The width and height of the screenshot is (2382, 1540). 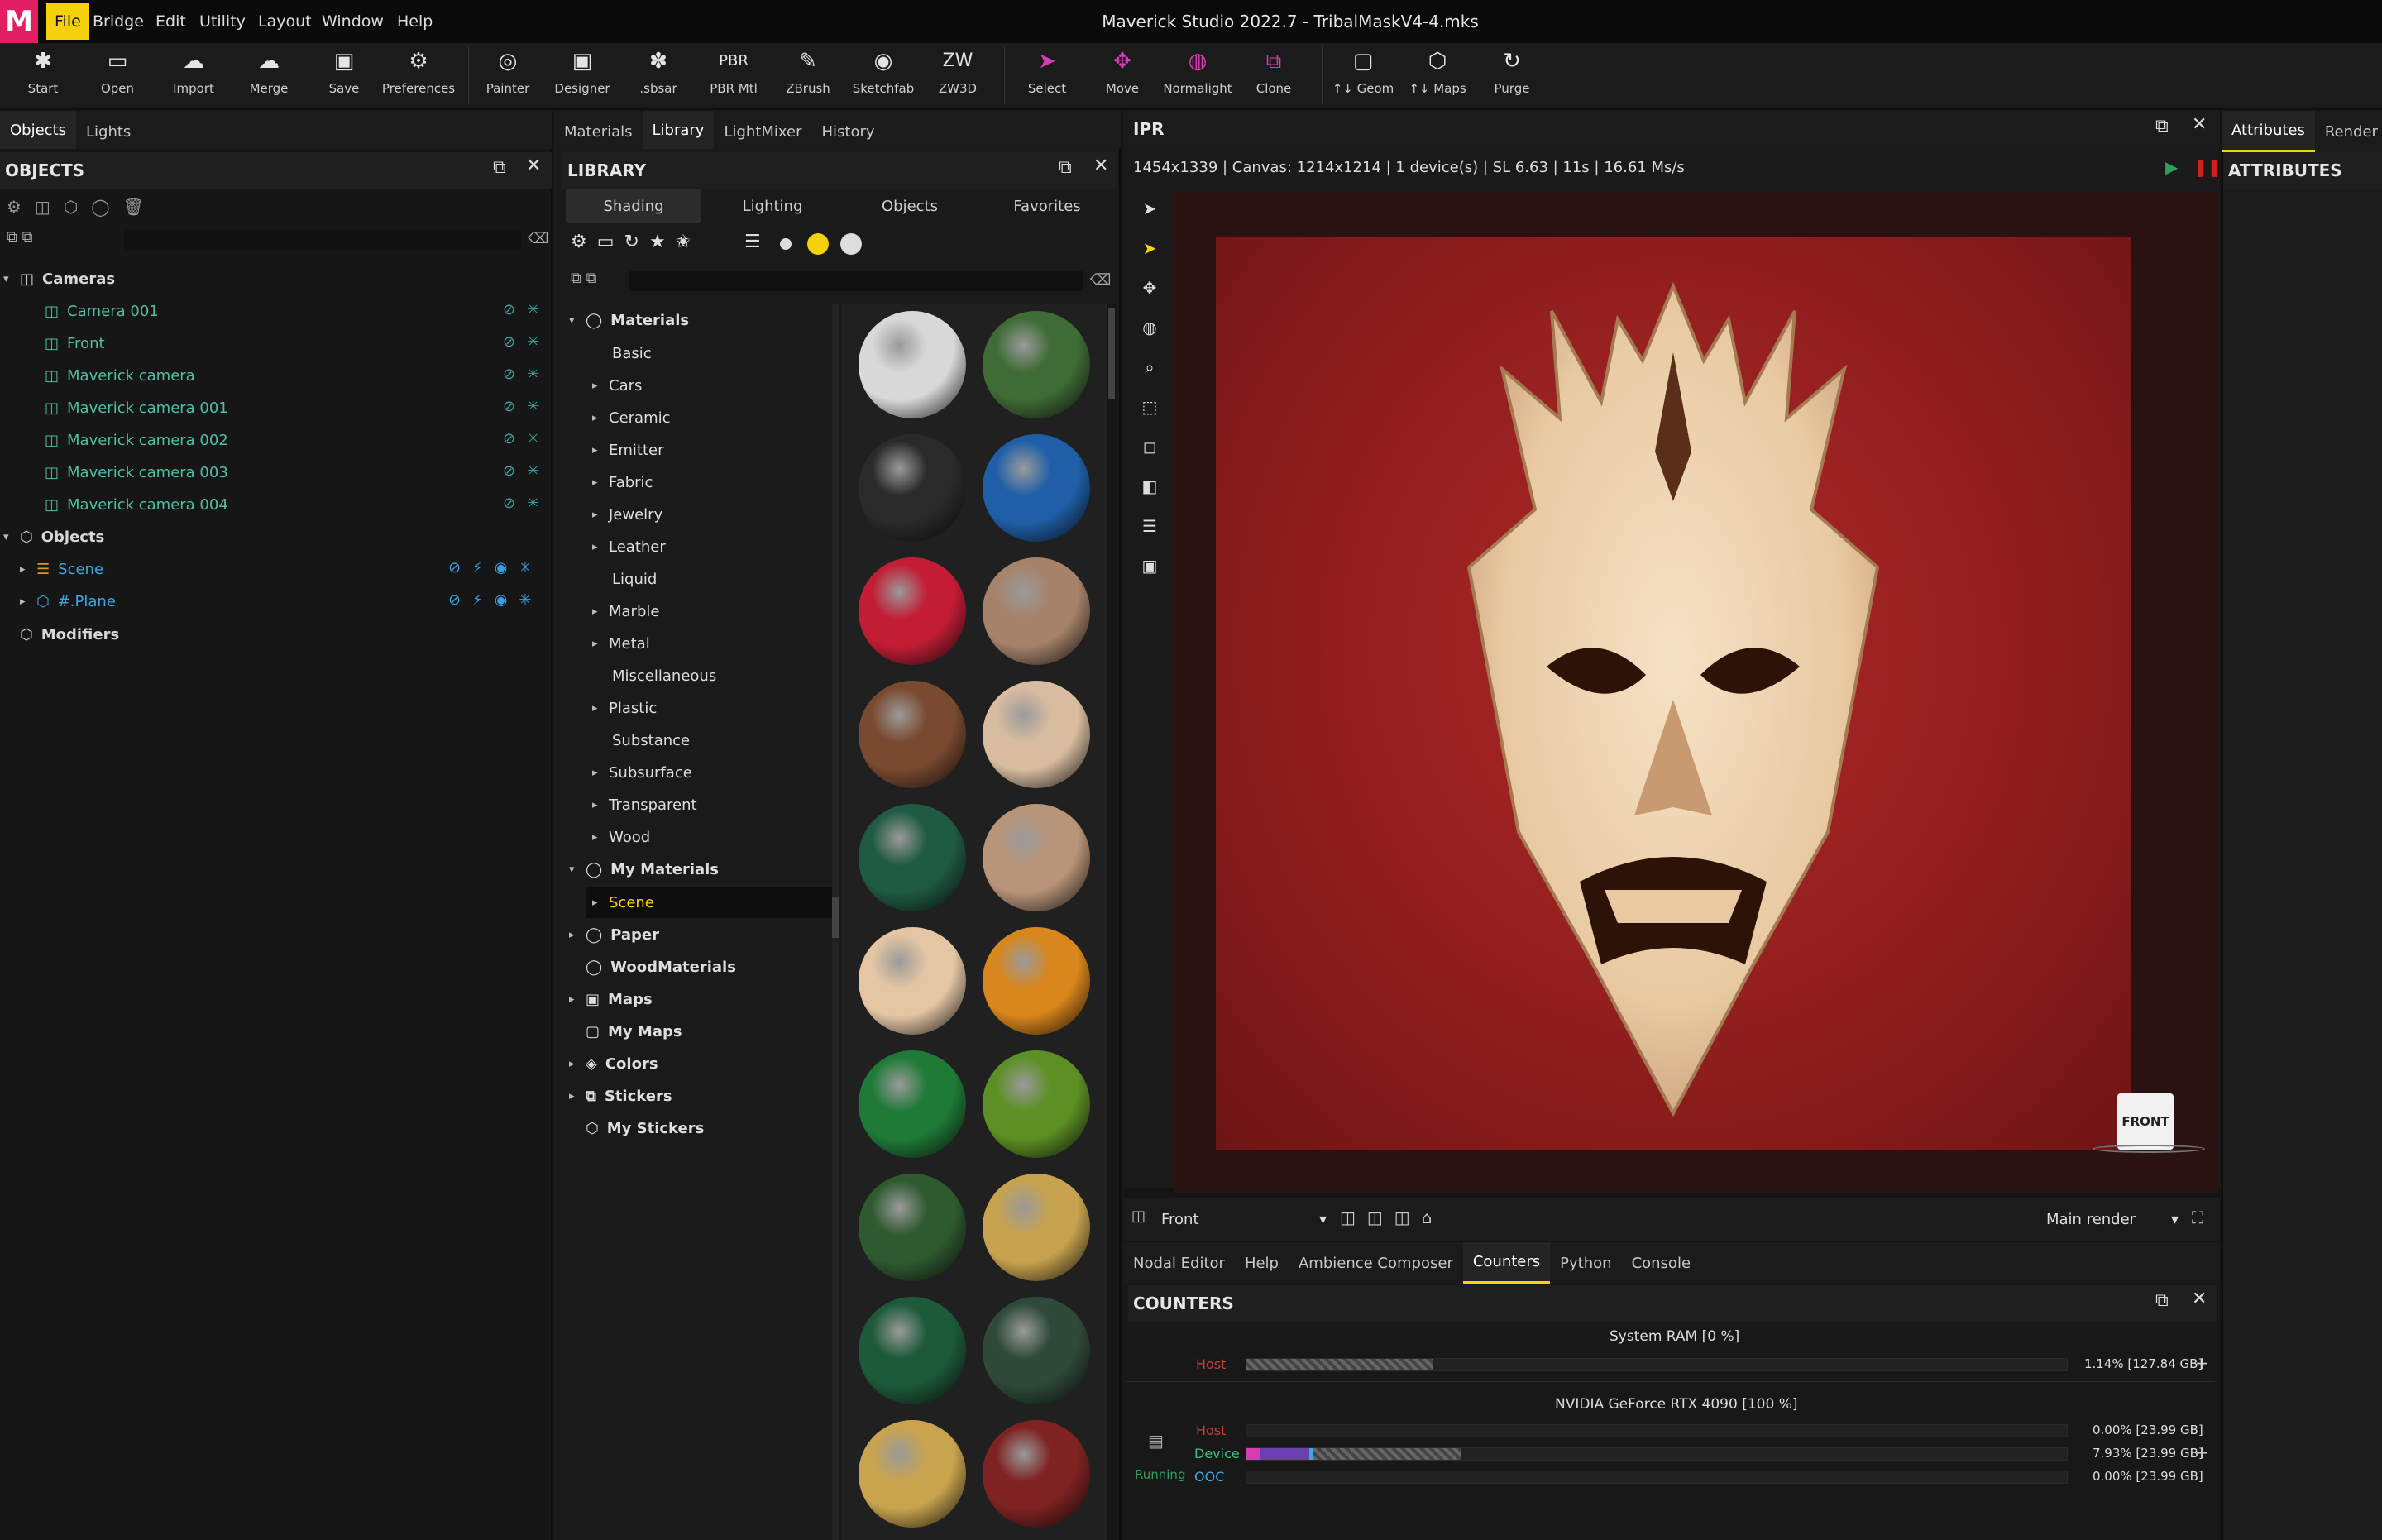 What do you see at coordinates (808, 76) in the screenshot?
I see `zbrush-button: ✎ ZBrush` at bounding box center [808, 76].